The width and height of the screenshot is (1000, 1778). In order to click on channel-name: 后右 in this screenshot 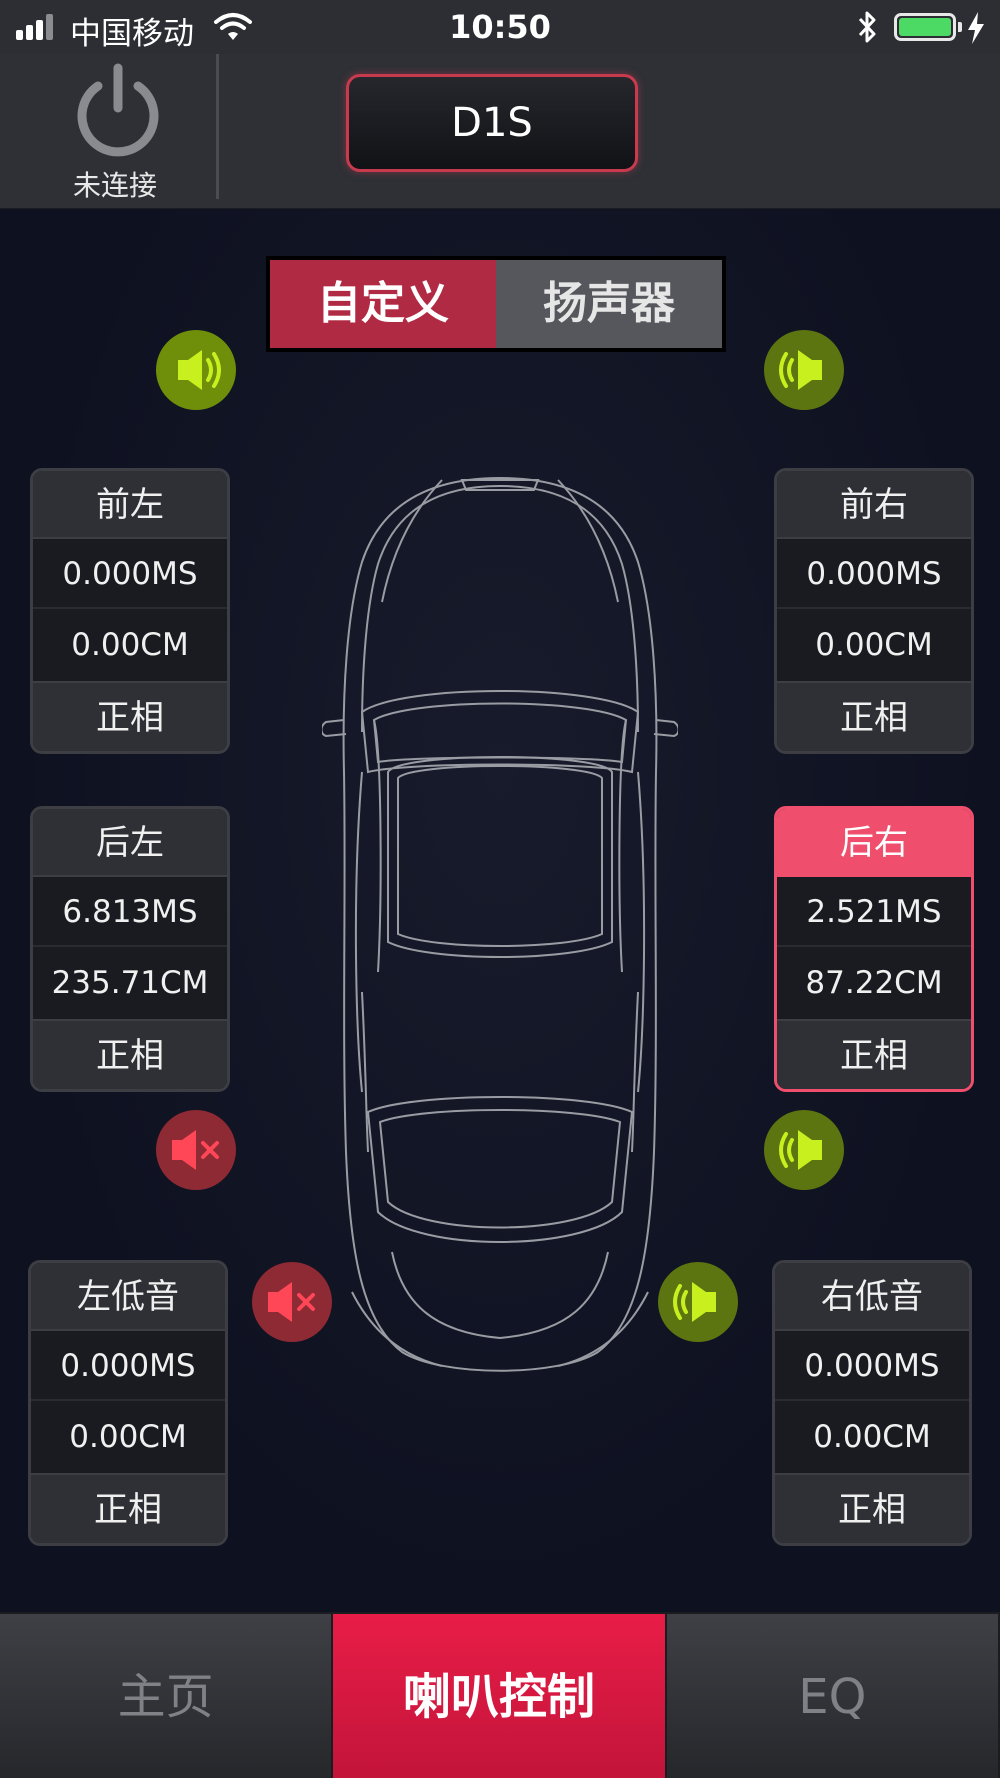, I will do `click(874, 843)`.